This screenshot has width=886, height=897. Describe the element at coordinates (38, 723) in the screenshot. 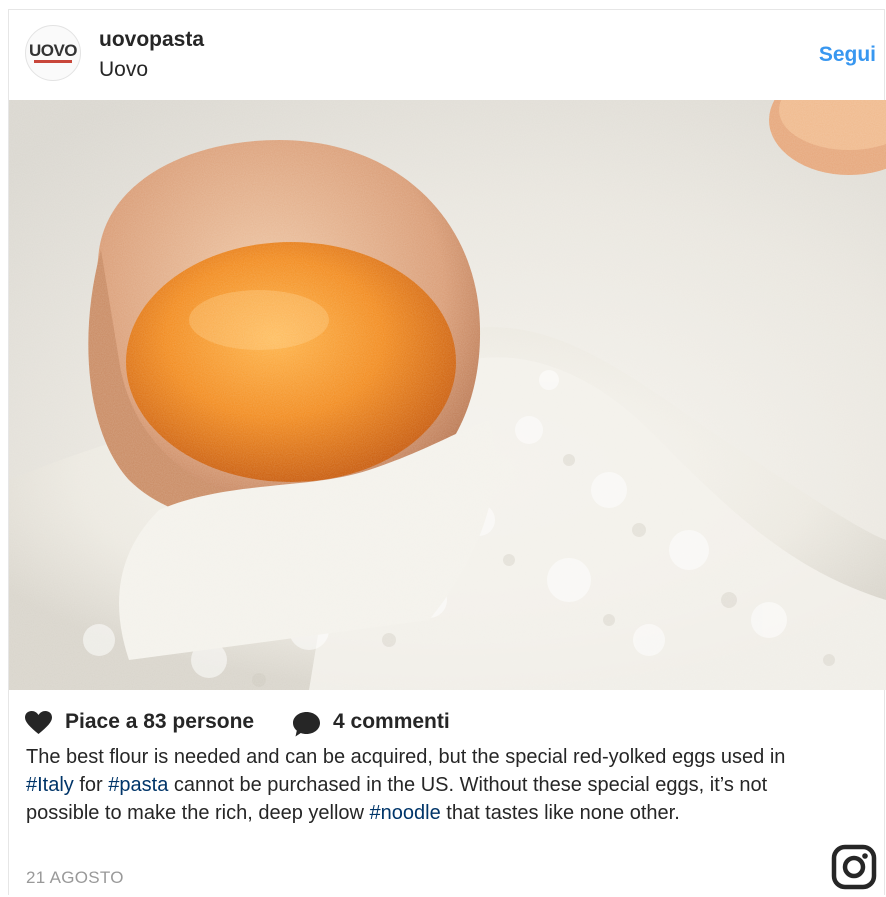

I see `heart-icon` at that location.